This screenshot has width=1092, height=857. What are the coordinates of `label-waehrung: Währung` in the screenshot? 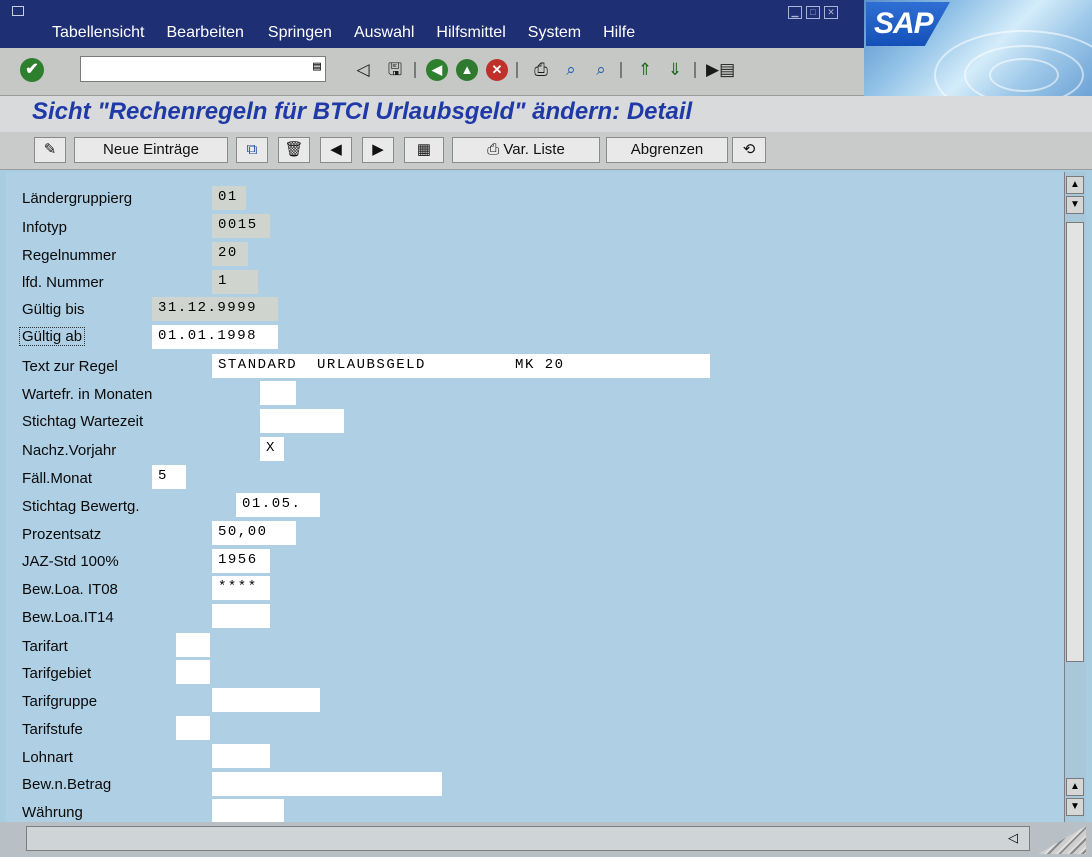 It's located at (52, 812).